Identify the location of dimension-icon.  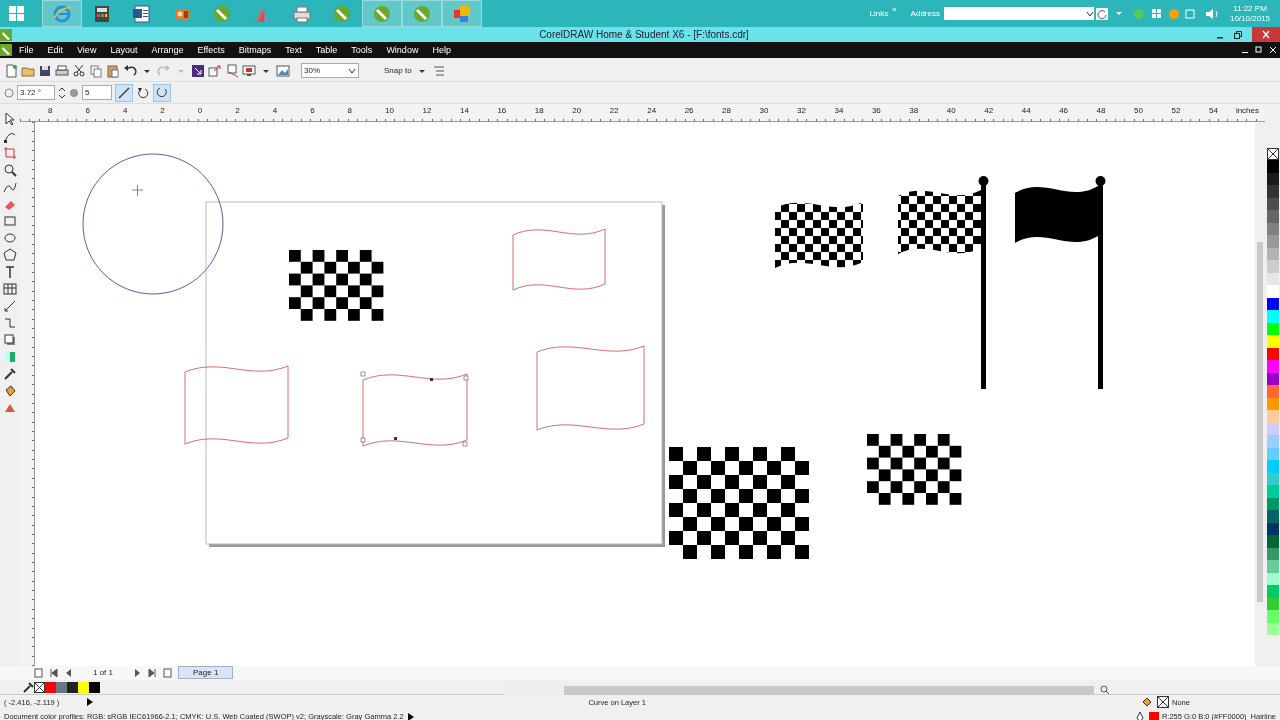
(10, 306).